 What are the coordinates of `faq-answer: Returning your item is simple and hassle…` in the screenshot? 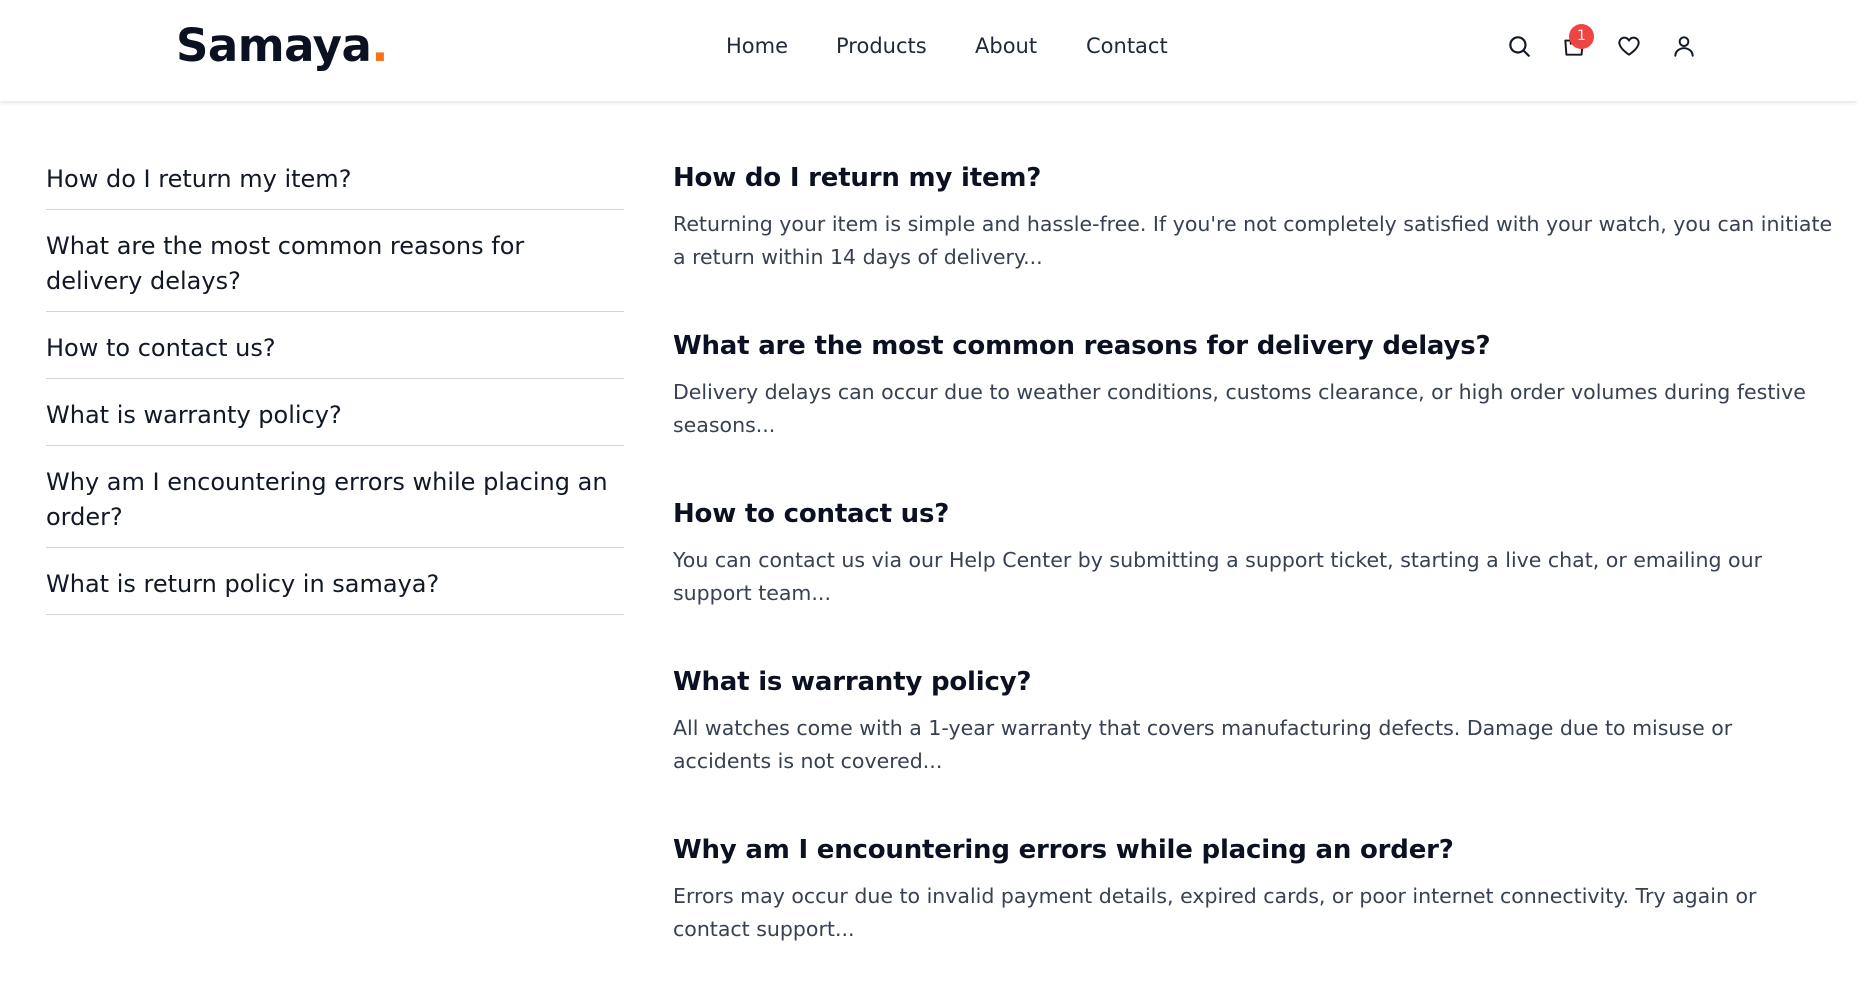 It's located at (1253, 240).